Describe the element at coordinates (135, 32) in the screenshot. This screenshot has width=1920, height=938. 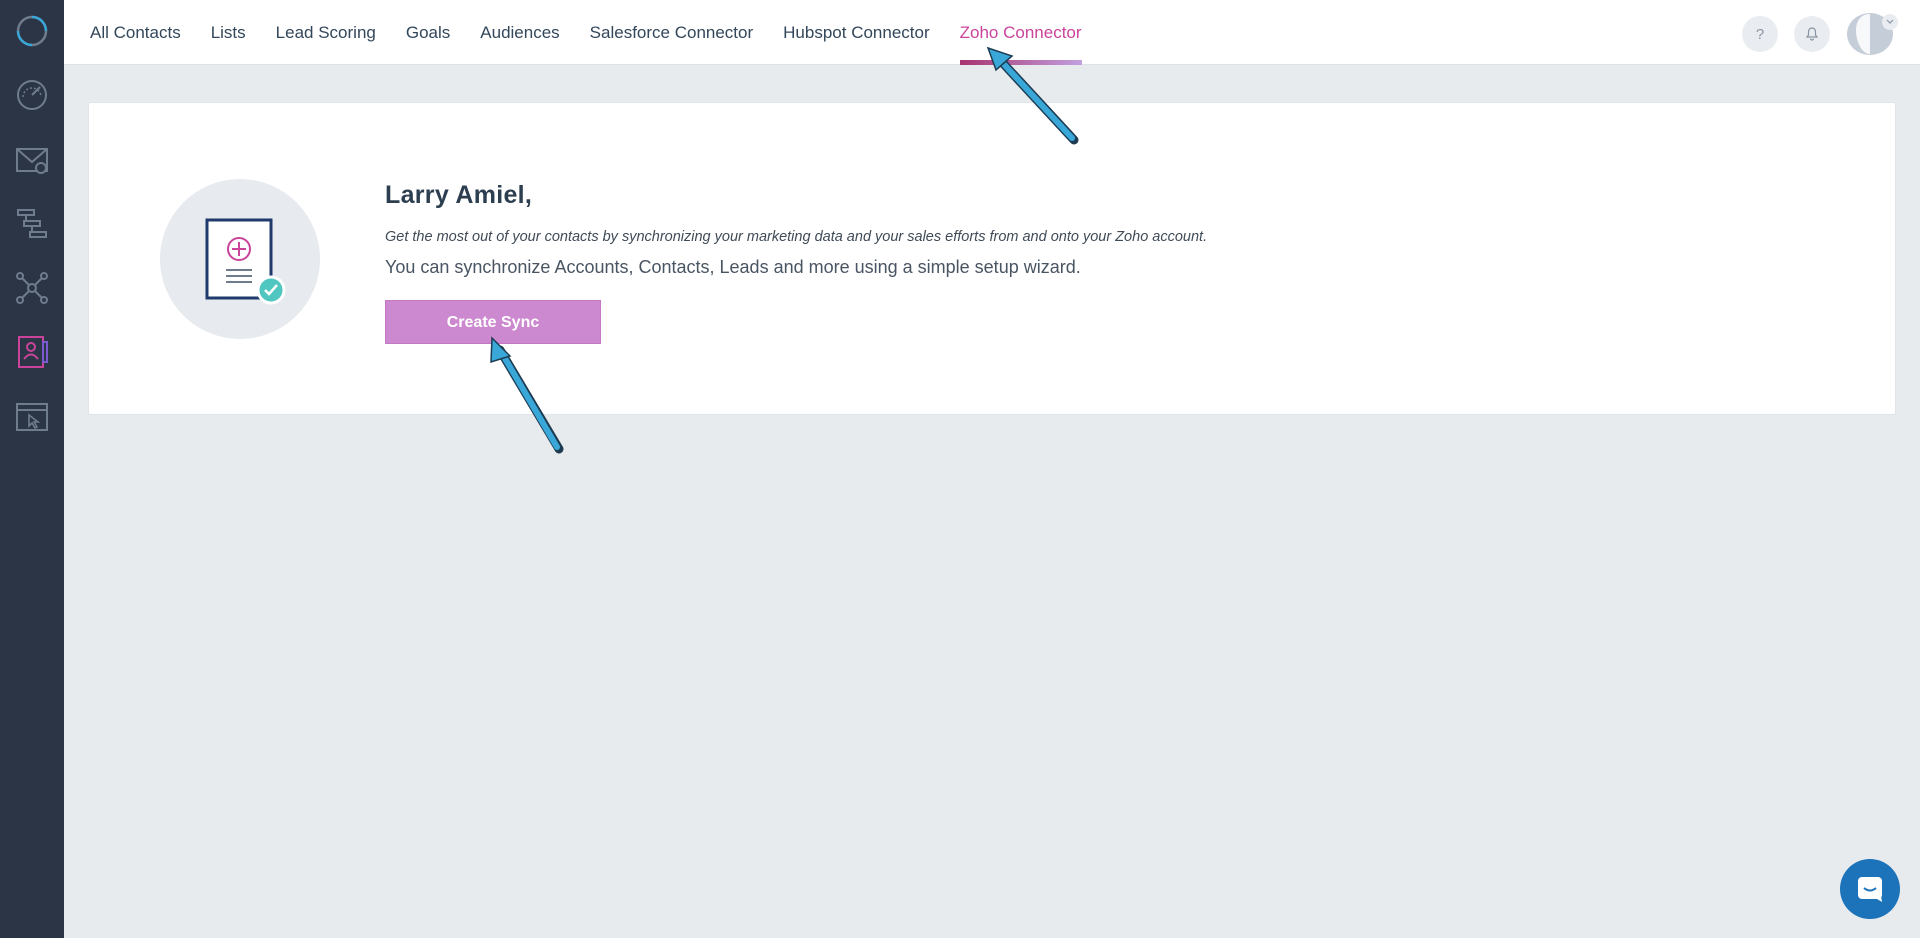
I see `tab-all-contacts: All Contacts` at that location.